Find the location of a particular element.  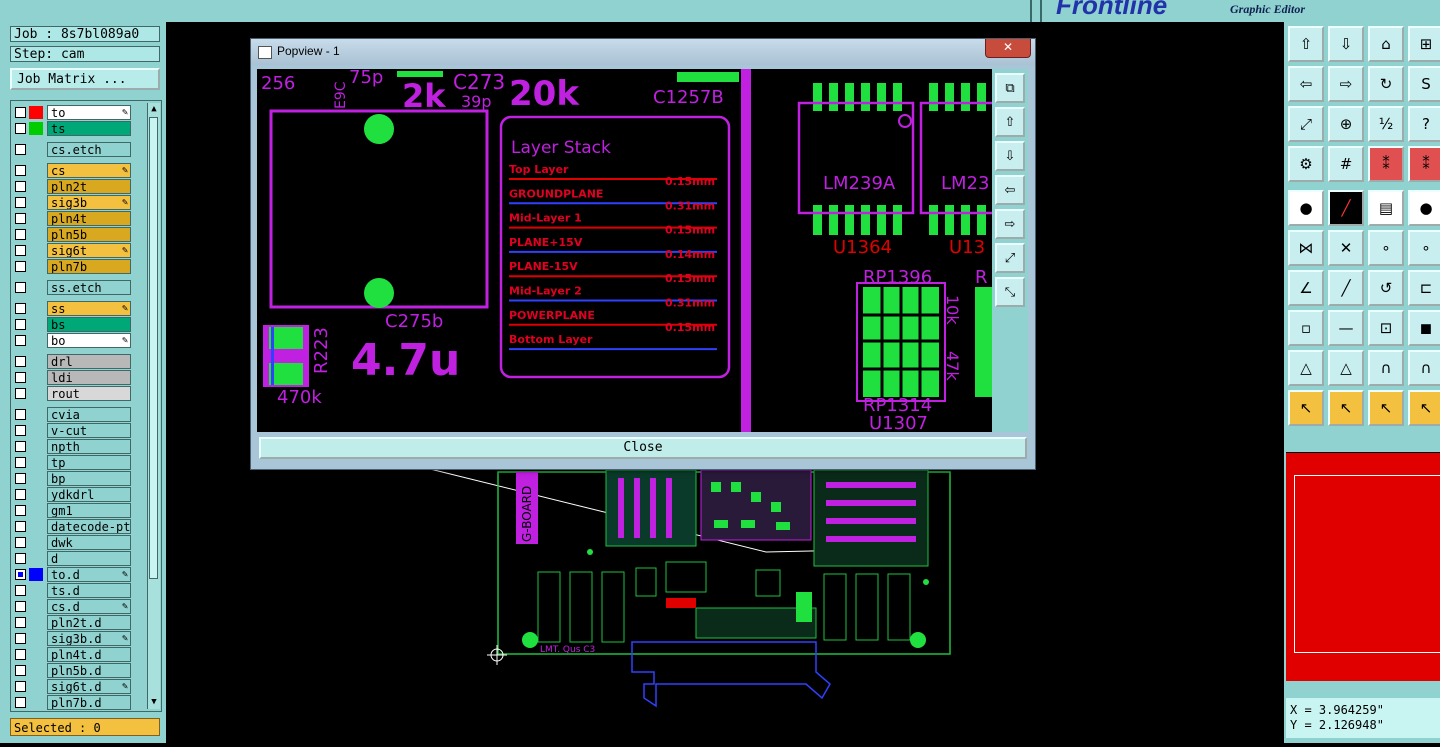

layer-name: datecode-pte is located at coordinates (89, 526).